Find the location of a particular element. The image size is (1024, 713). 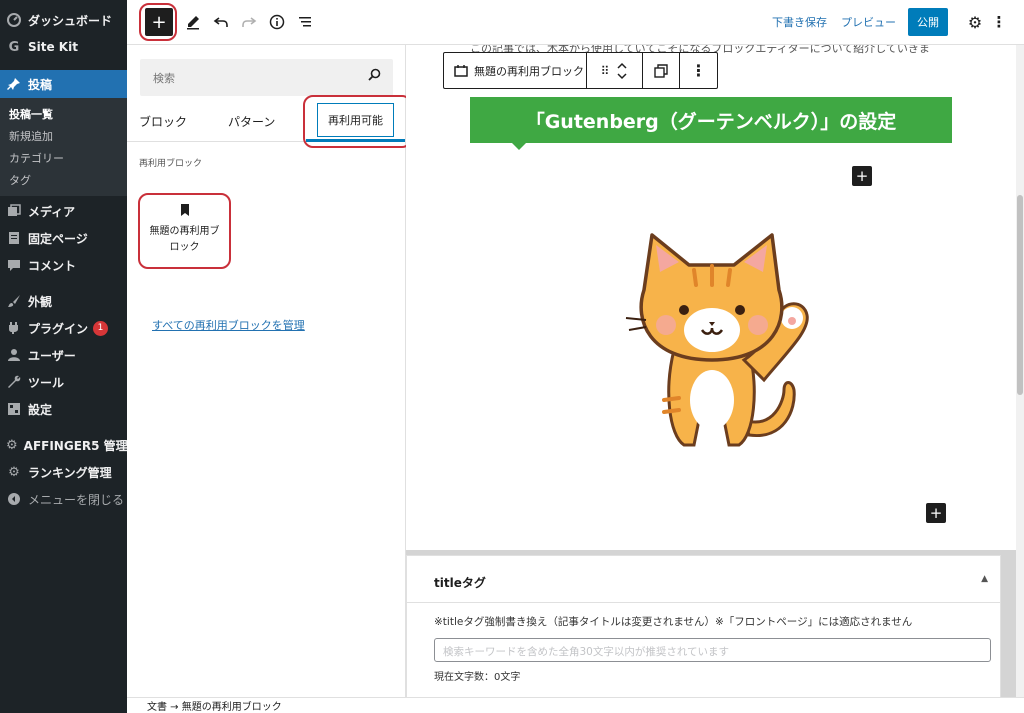

sidebar-item-dashboard: ダッシュボード is located at coordinates (63, 20).